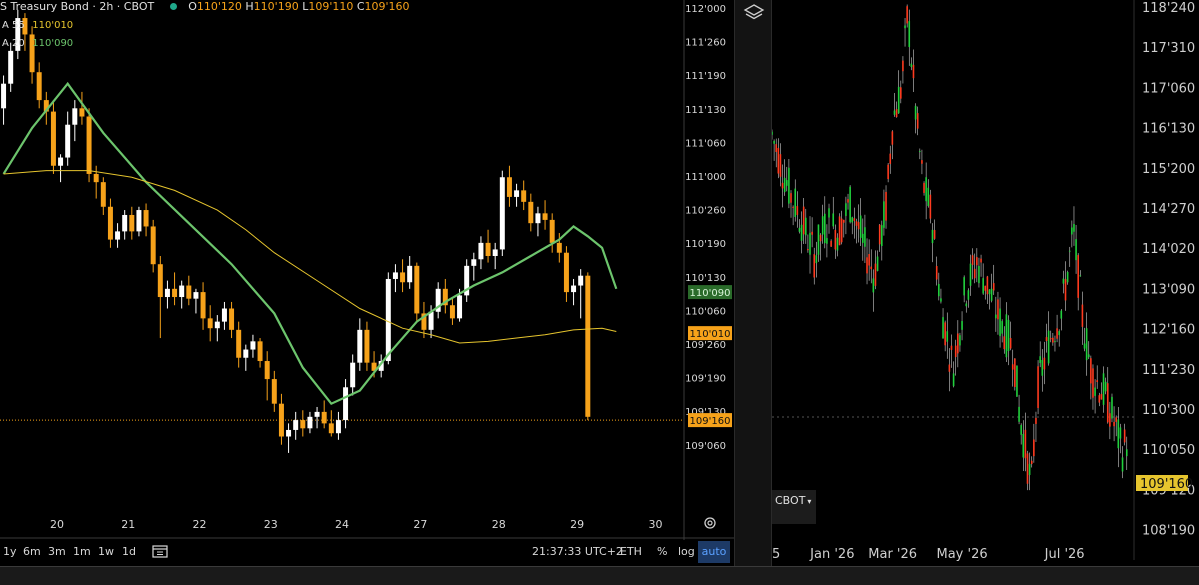  Describe the element at coordinates (599, 575) in the screenshot. I see `navigator-strip` at that location.